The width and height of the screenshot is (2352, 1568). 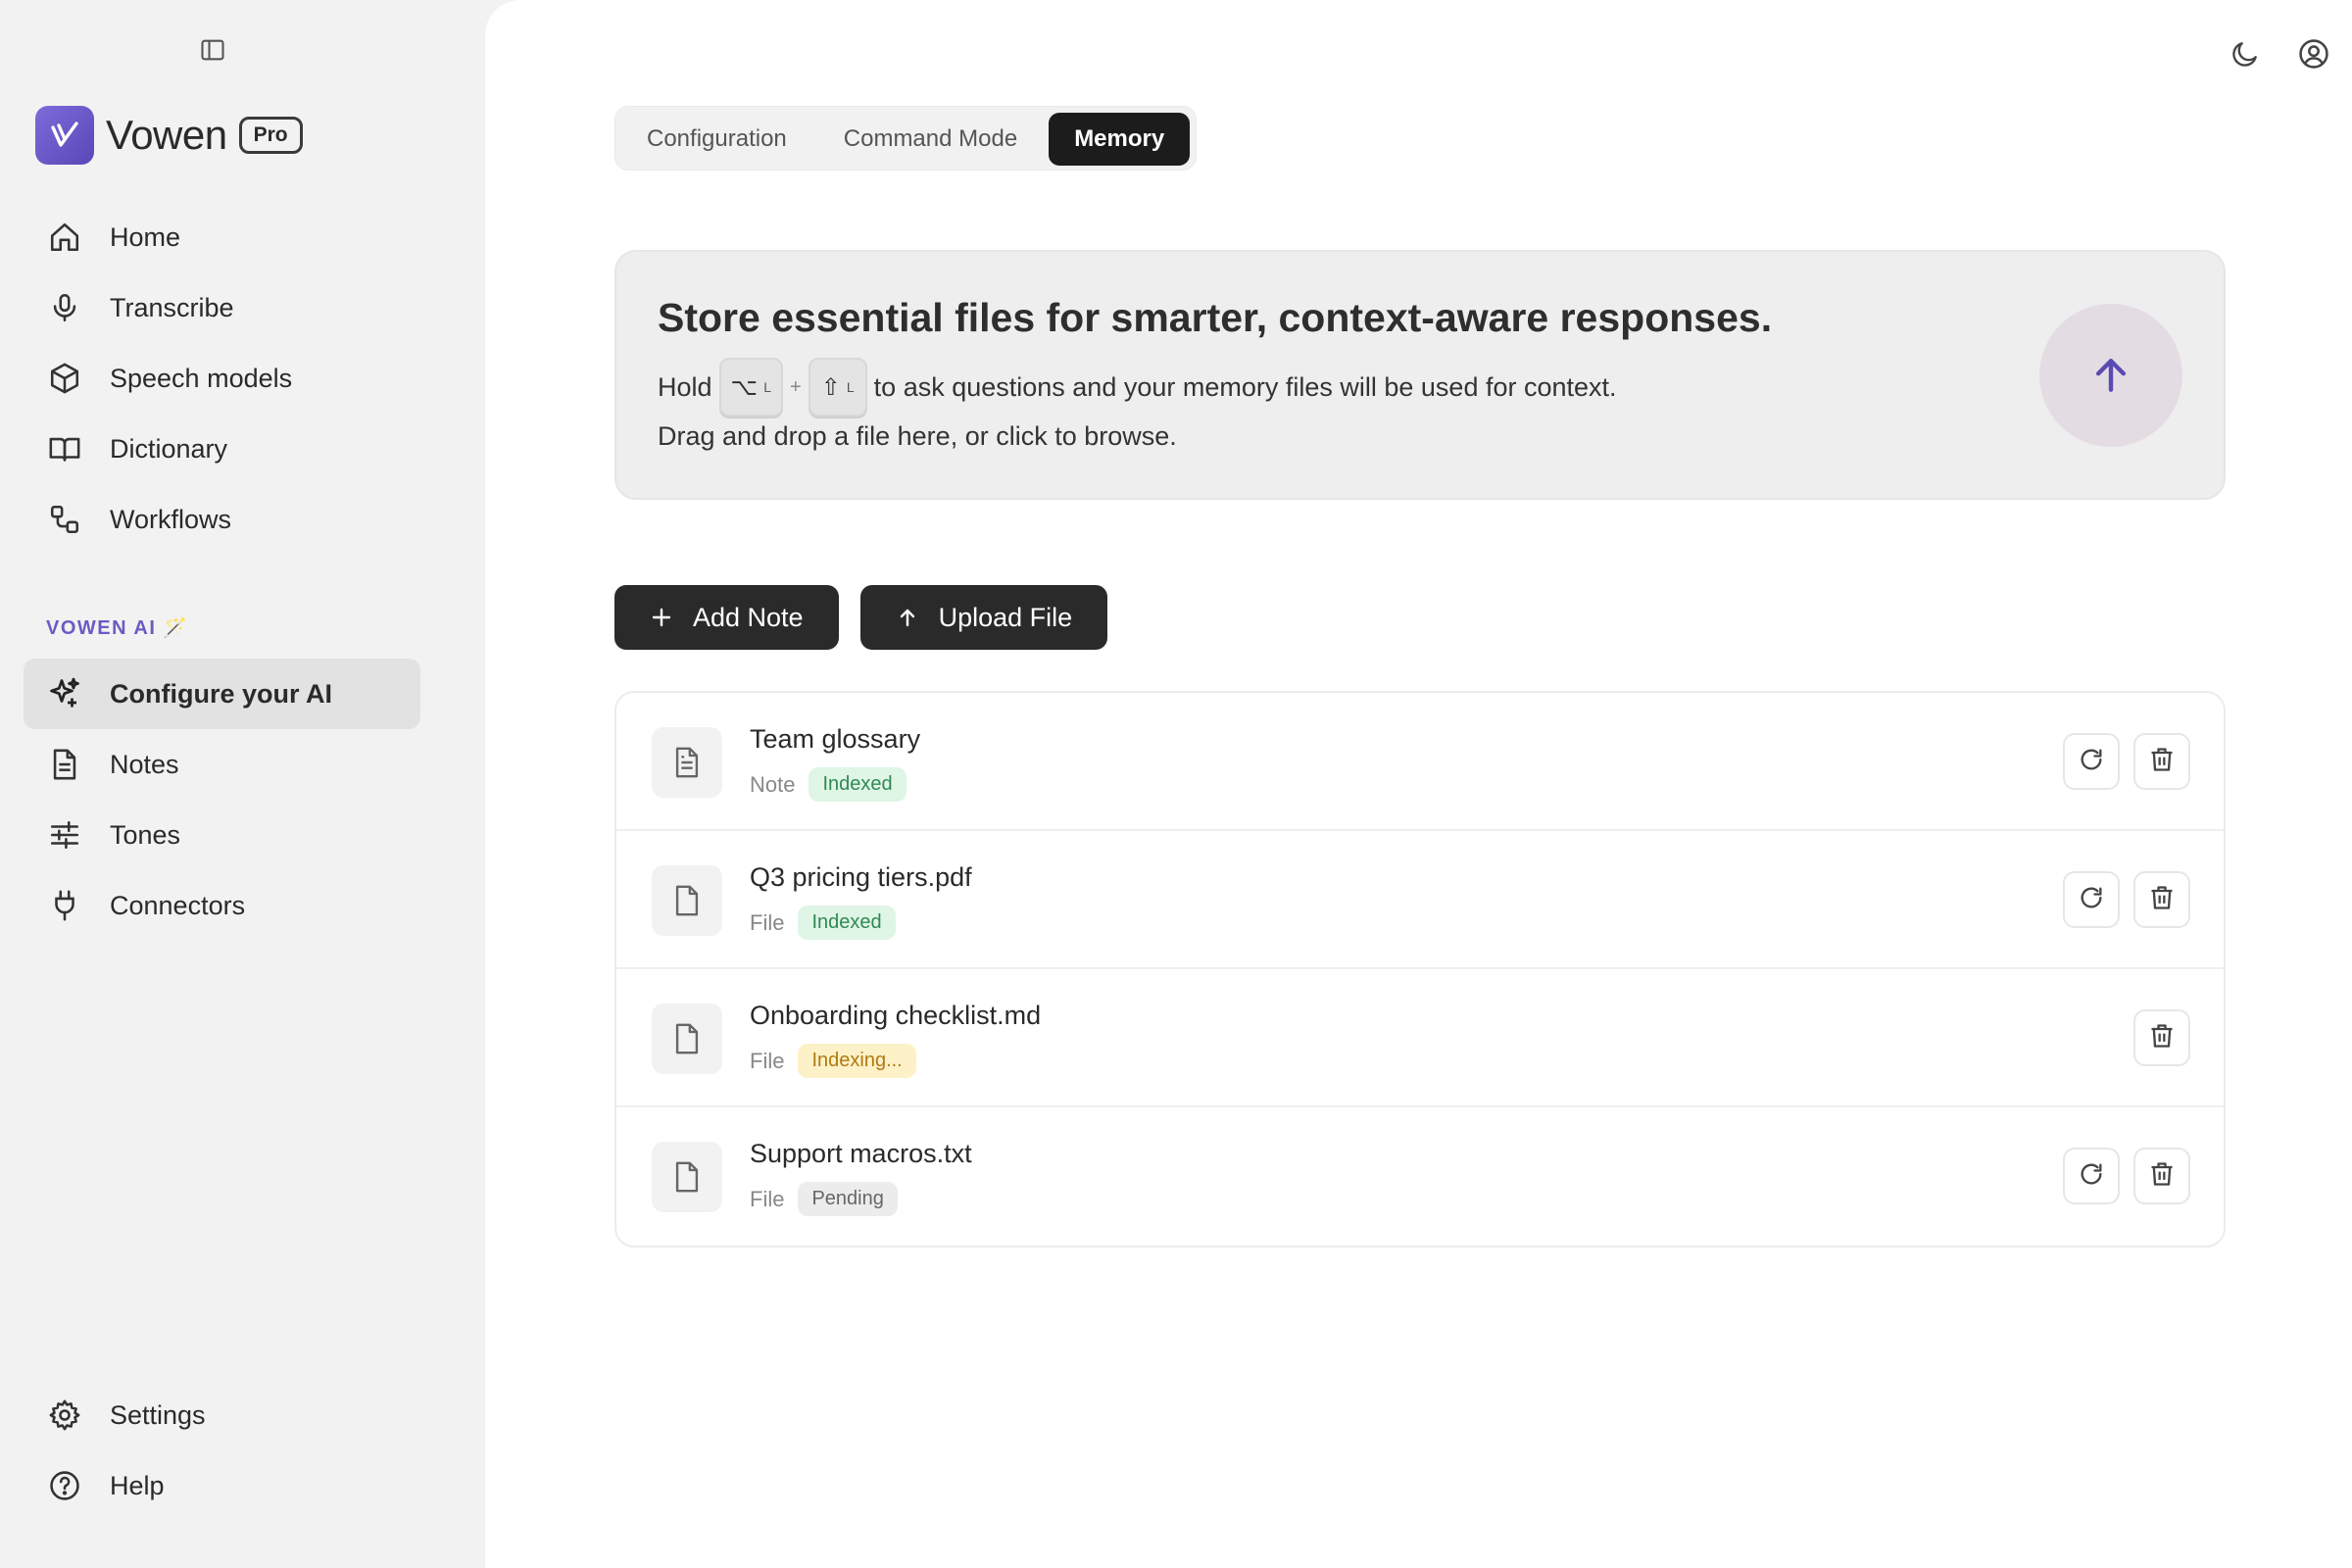 What do you see at coordinates (795, 386) in the screenshot?
I see `key-plus: +` at bounding box center [795, 386].